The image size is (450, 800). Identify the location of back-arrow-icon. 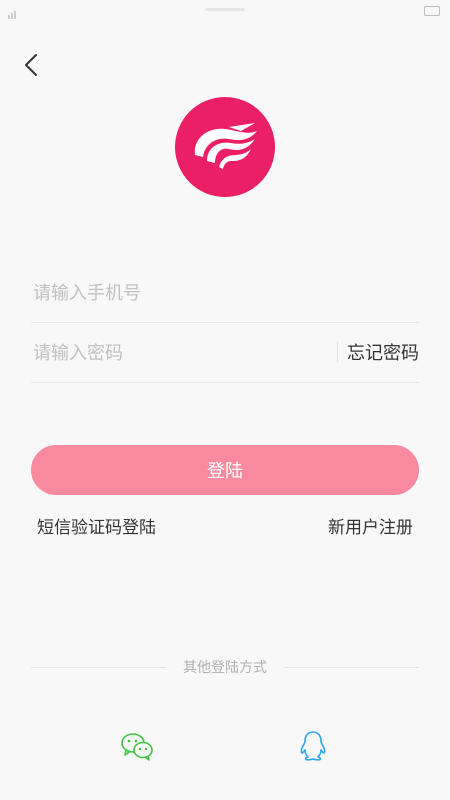
(31, 67).